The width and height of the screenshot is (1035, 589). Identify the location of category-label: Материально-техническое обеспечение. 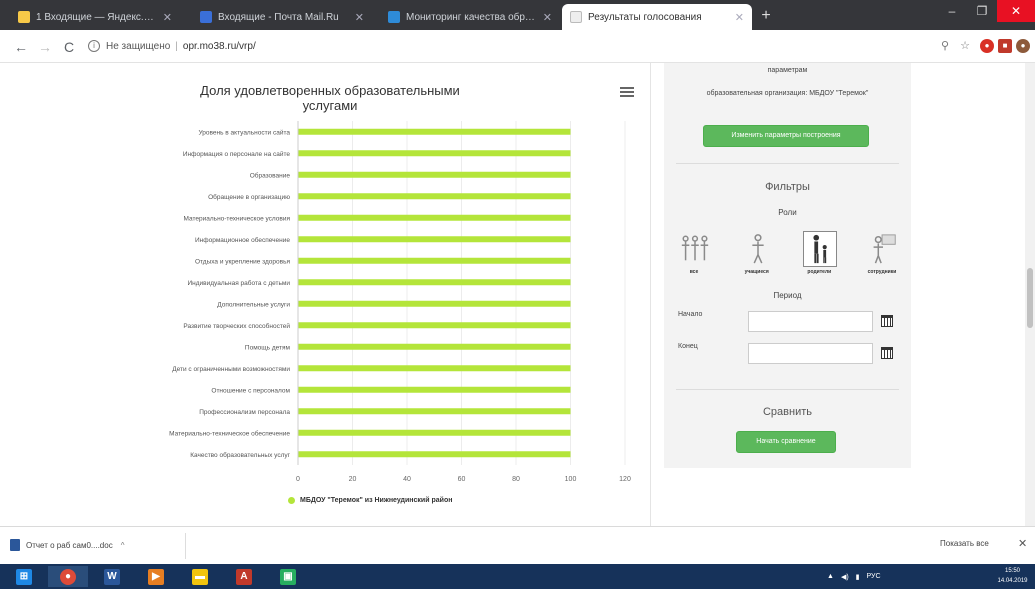
(229, 433).